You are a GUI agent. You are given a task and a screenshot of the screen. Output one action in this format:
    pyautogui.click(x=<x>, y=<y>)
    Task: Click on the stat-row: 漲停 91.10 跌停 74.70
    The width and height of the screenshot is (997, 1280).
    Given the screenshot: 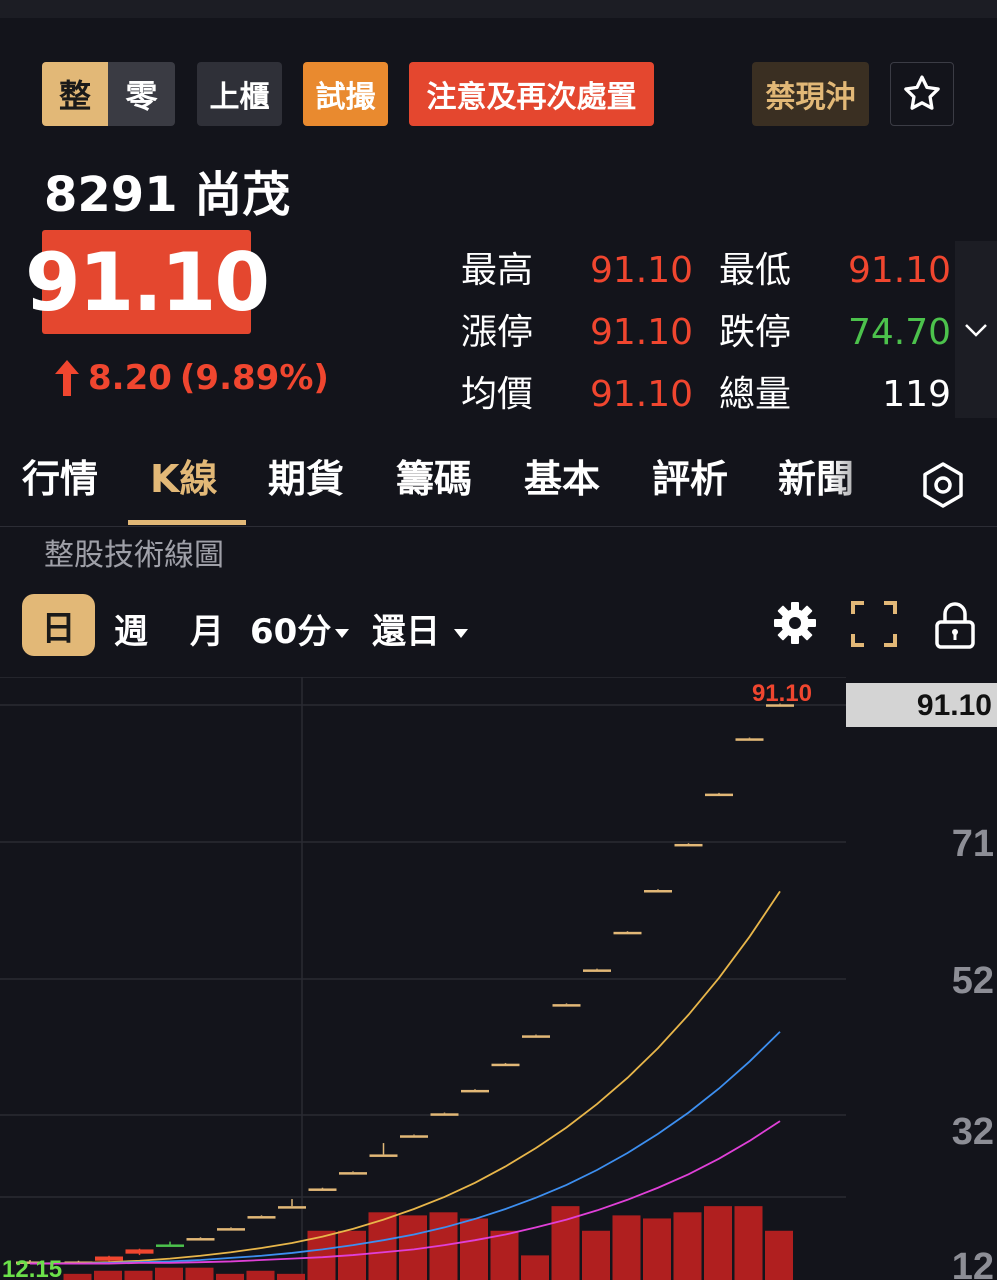 What is the action you would take?
    pyautogui.click(x=708, y=339)
    